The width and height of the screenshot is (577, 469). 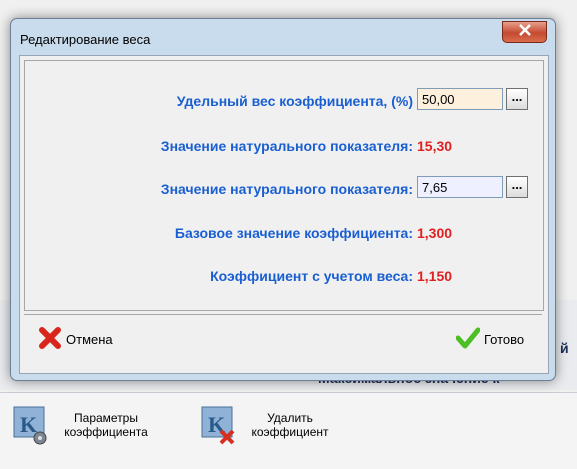 I want to click on checkmark-icon, so click(x=468, y=339).